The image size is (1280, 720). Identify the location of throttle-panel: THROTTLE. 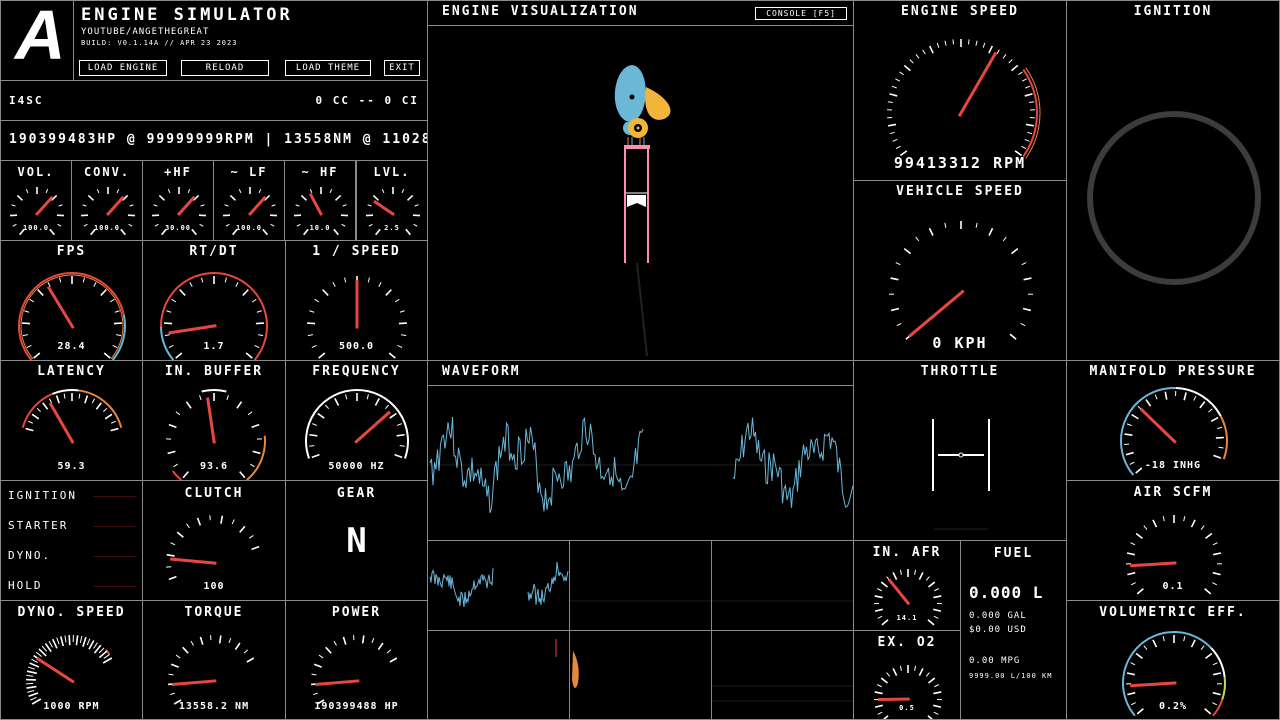
(960, 450).